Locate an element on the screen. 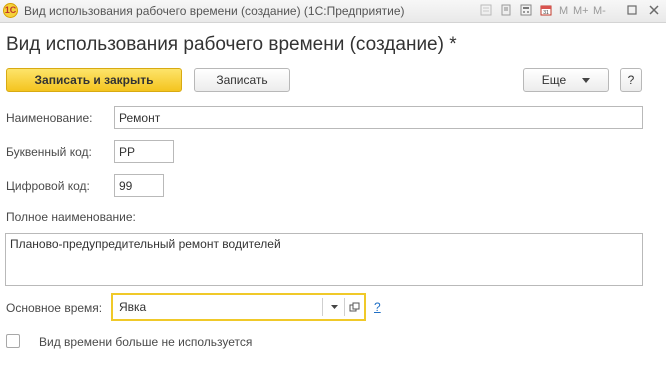  more-label: Еще is located at coordinates (554, 80).